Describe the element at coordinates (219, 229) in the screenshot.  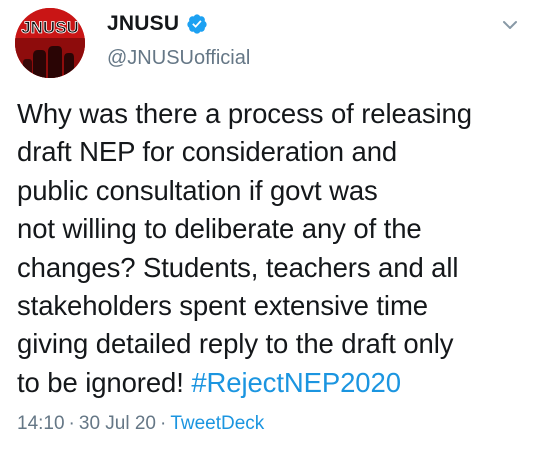
I see `tweet-text-line: not willing to deliberate any of the` at that location.